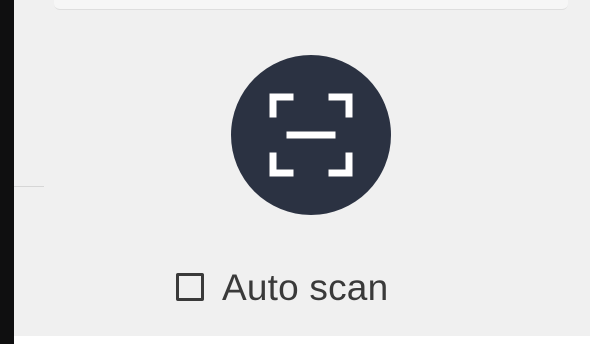 This screenshot has height=344, width=597. I want to click on scan-button, so click(311, 135).